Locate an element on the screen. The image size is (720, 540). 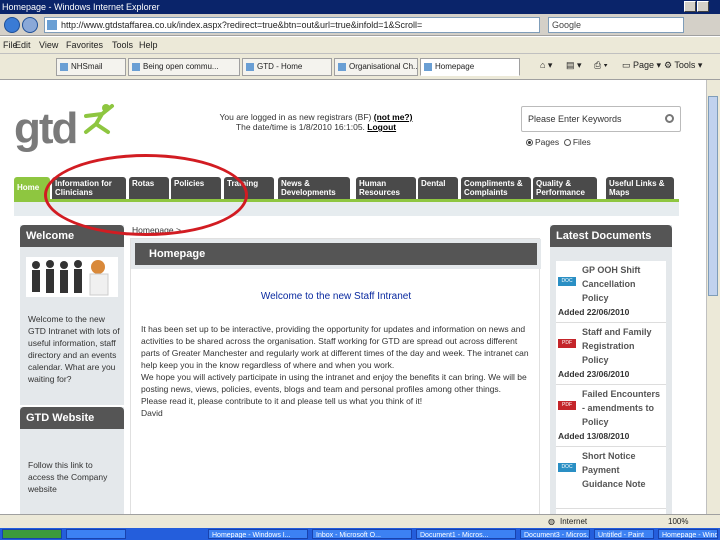
document-link: Staff and Family Registration Policy is located at coordinates (622, 346).